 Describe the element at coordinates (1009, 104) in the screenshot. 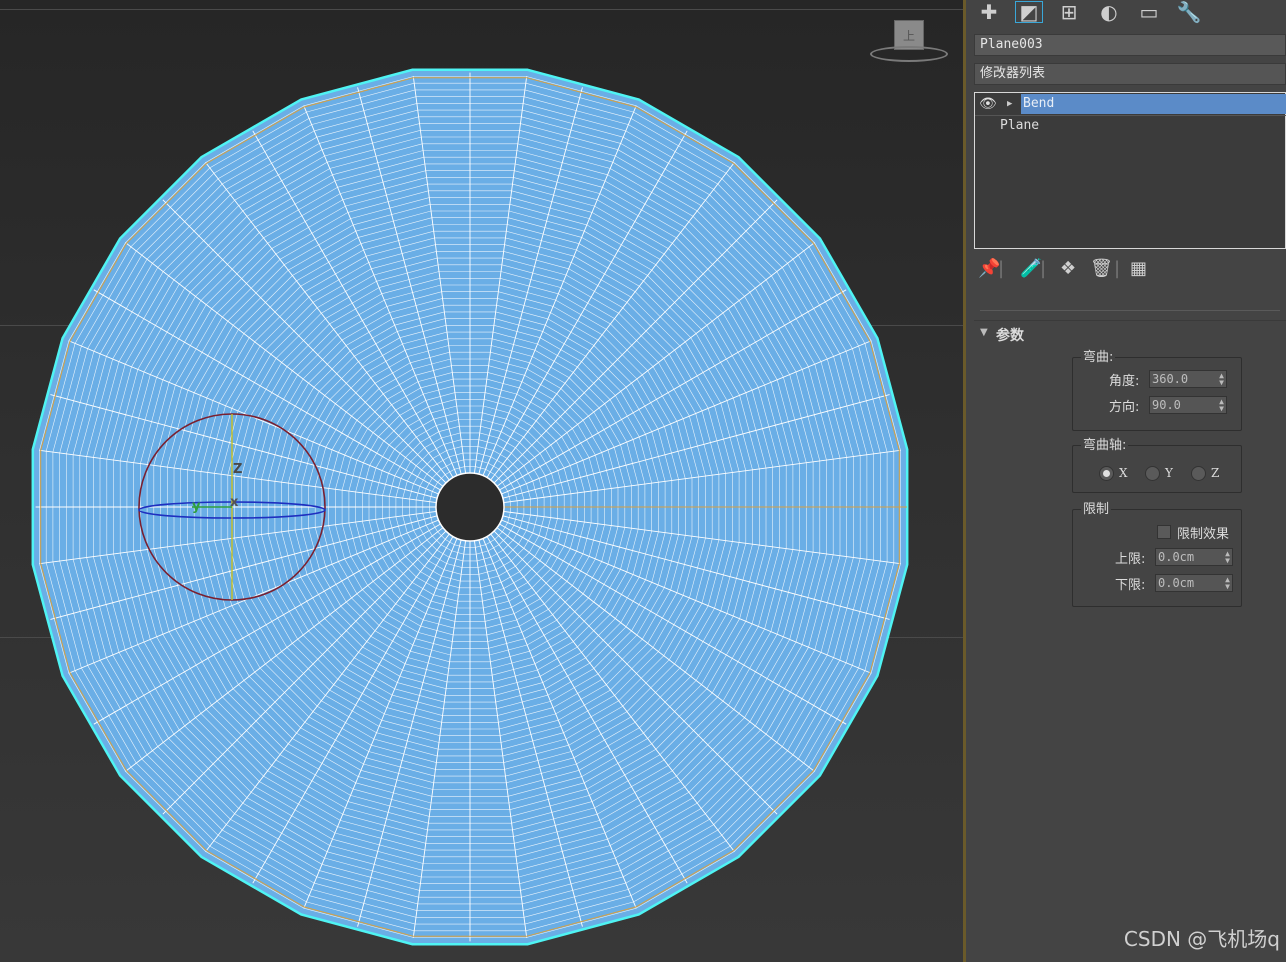

I see `expand-arrow-icon: ▶` at that location.